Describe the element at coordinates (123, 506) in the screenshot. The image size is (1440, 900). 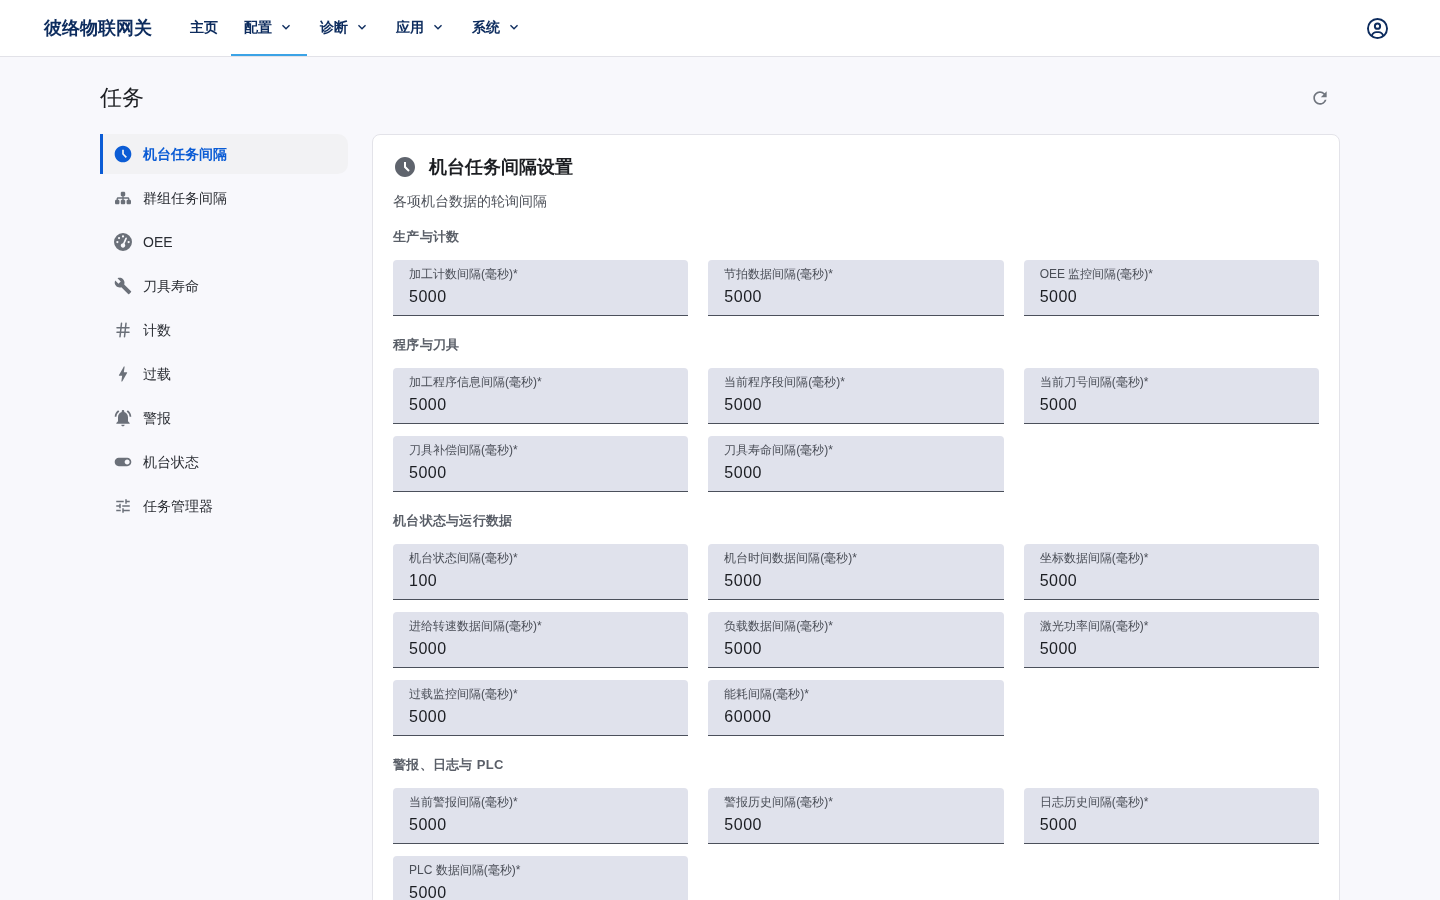
I see `sliders-icon` at that location.